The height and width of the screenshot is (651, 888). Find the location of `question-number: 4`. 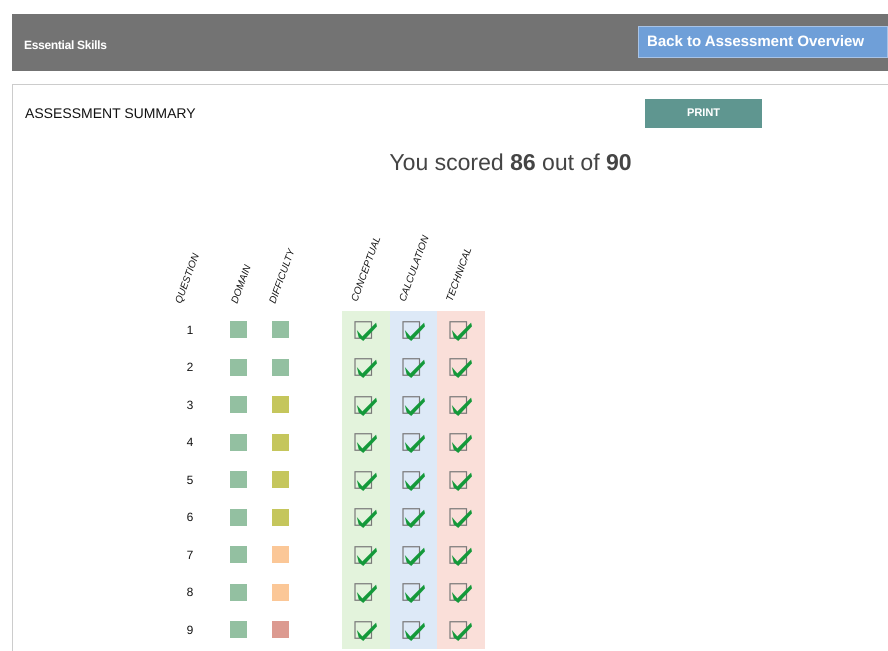

question-number: 4 is located at coordinates (190, 442).